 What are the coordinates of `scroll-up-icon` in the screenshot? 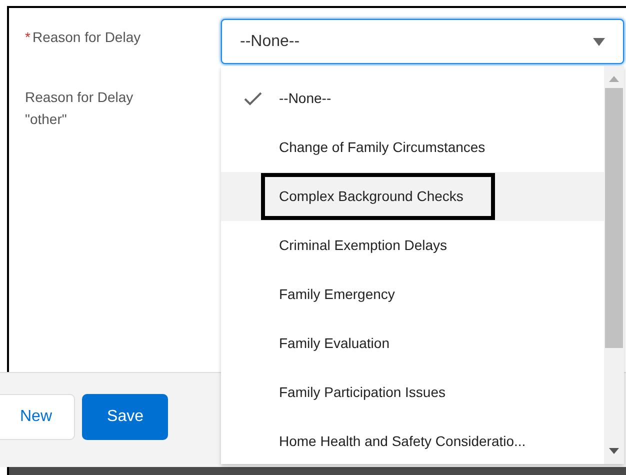 It's located at (614, 79).